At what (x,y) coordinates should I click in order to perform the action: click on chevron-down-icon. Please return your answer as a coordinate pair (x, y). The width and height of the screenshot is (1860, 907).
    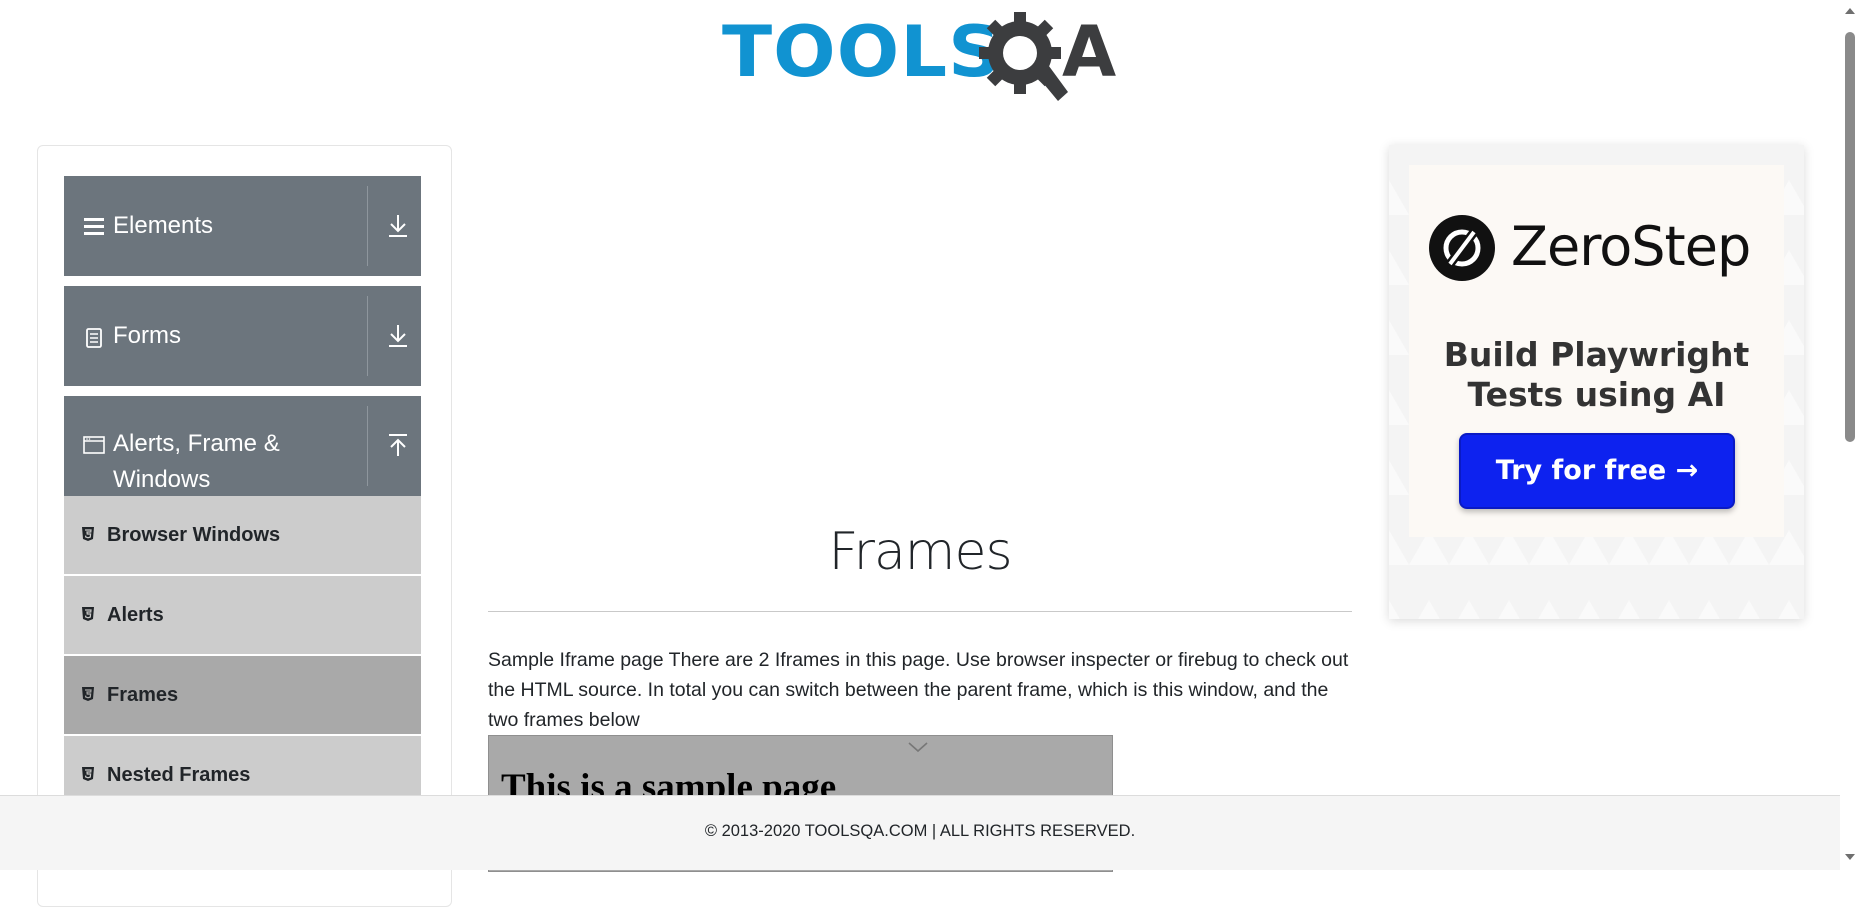
    Looking at the image, I should click on (918, 747).